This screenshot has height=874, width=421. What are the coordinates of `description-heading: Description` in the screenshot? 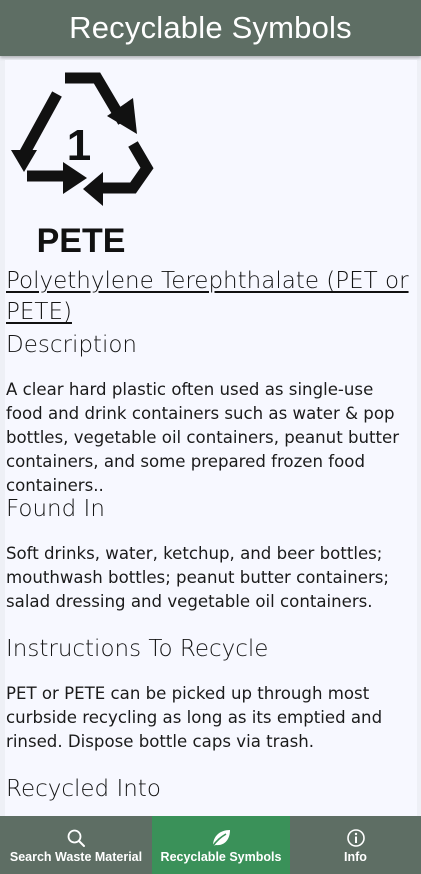 It's located at (71, 345).